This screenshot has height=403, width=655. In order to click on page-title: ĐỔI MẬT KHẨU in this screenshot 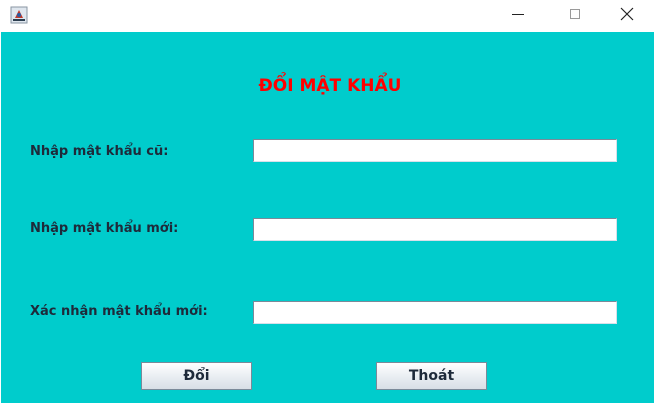, I will do `click(330, 86)`.